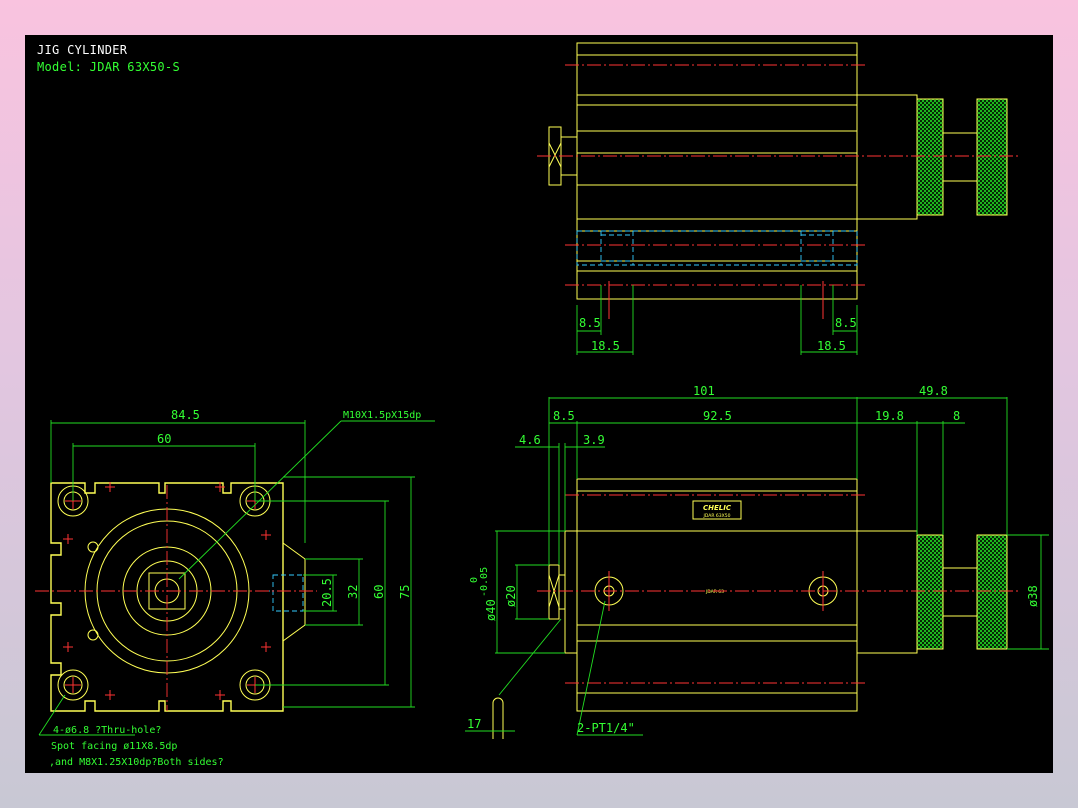  I want to click on dim-rod-extension: 49.8, so click(933, 391).